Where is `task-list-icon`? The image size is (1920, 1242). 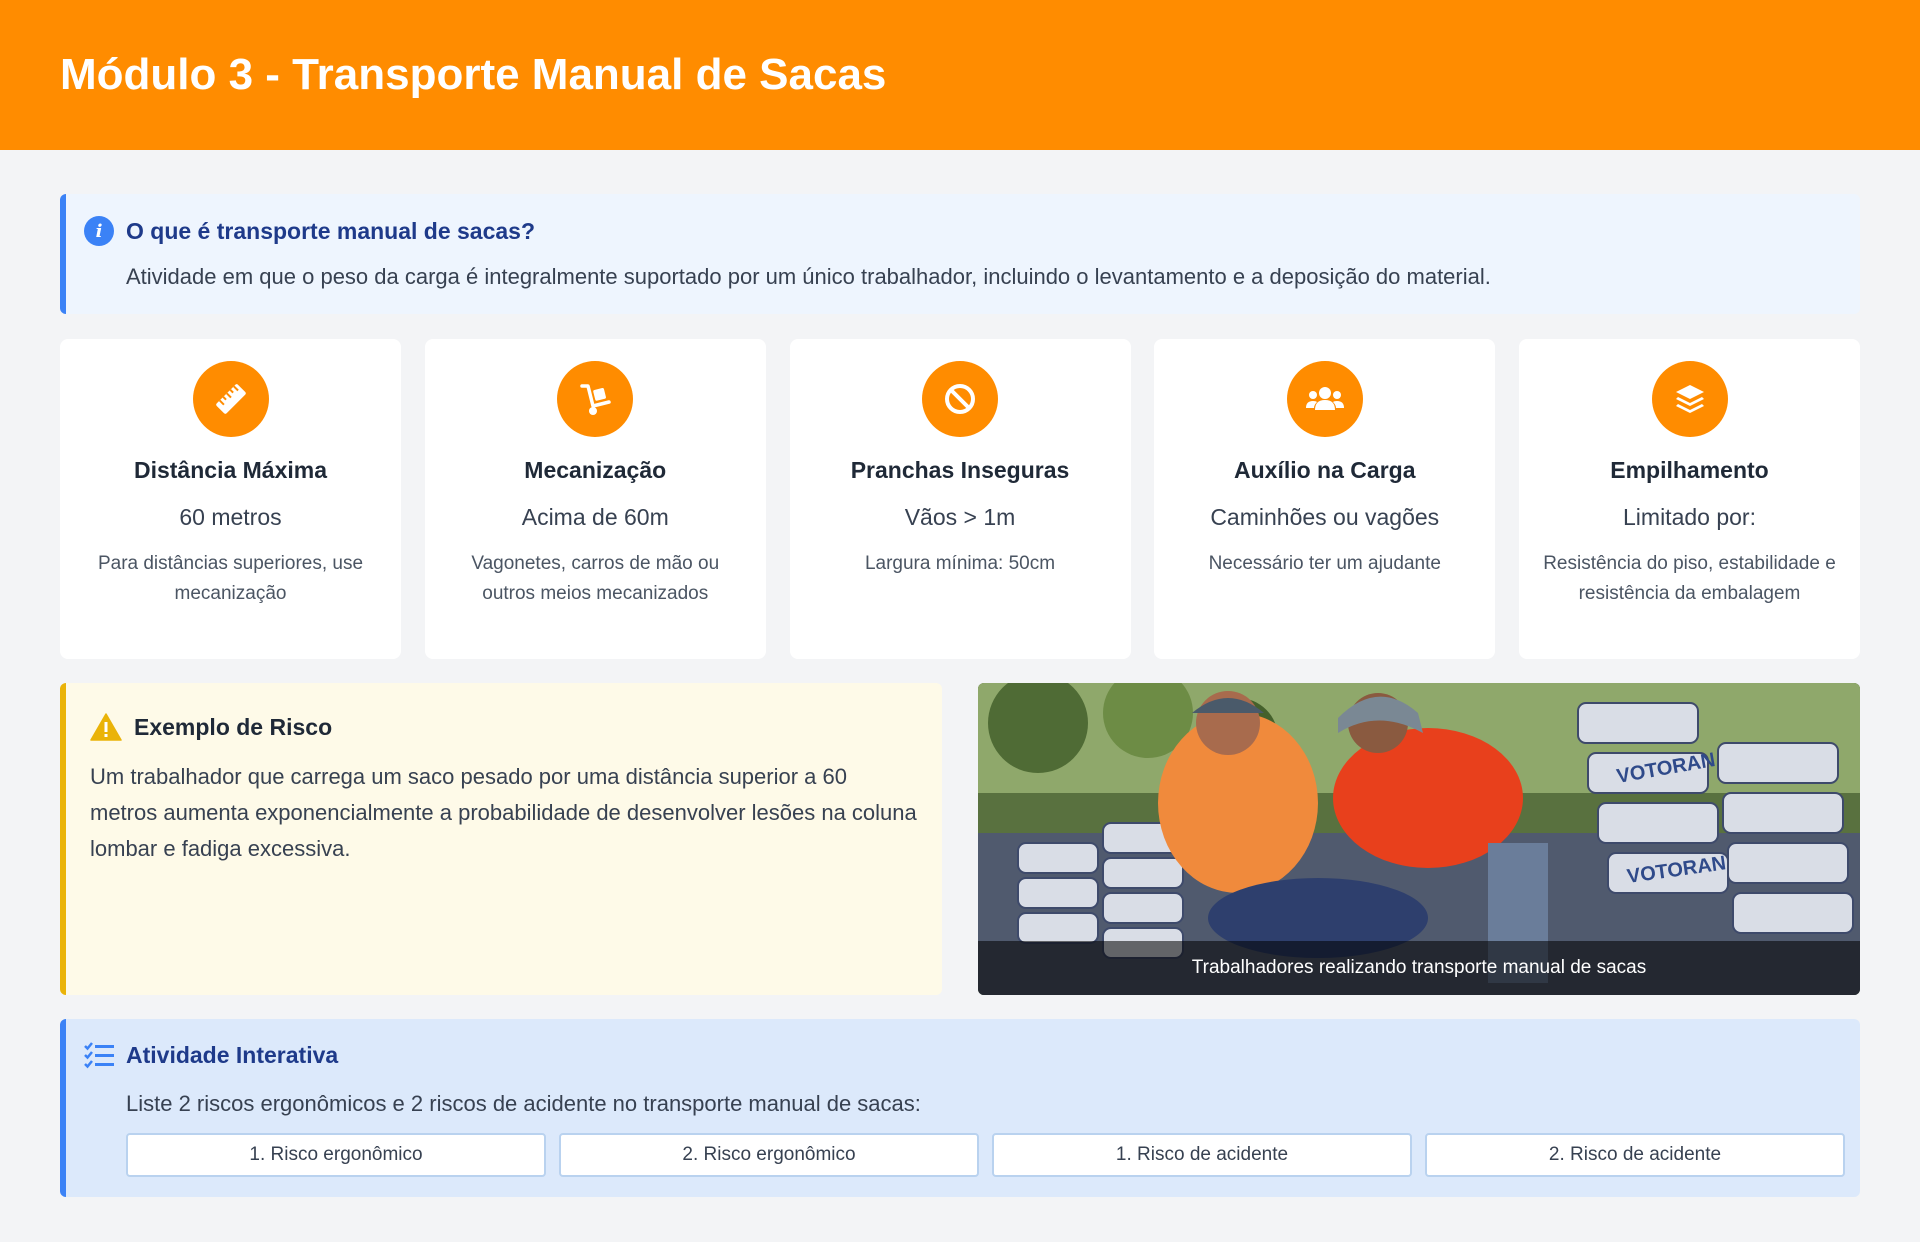 task-list-icon is located at coordinates (99, 1055).